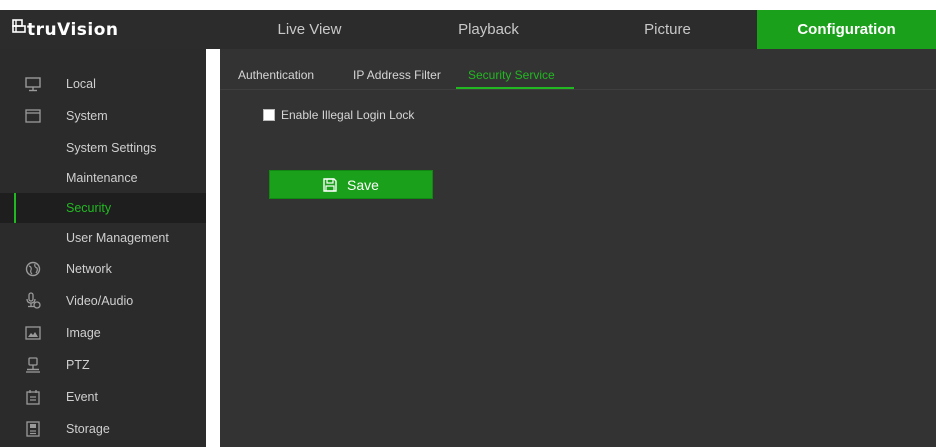  What do you see at coordinates (111, 148) in the screenshot?
I see `sidebar-item-label: System Settings` at bounding box center [111, 148].